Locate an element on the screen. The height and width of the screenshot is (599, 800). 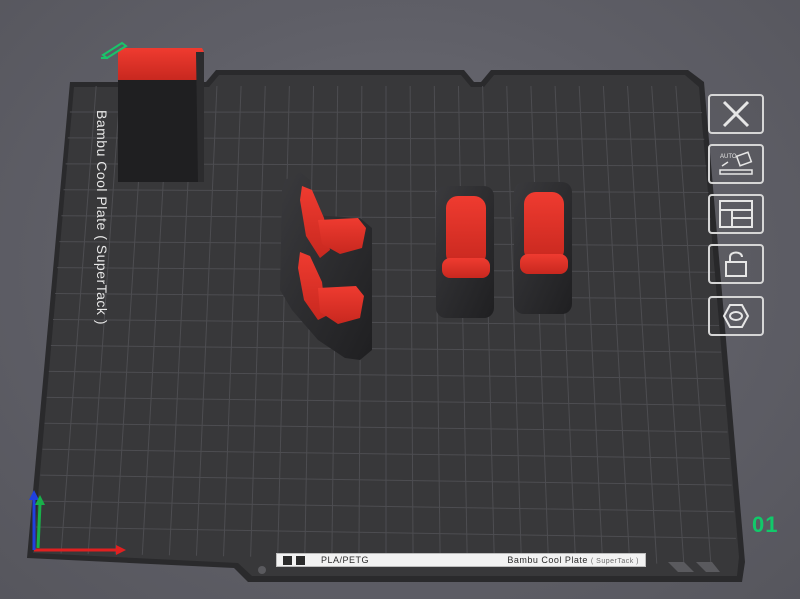
hex-nut-icon is located at coordinates (736, 316).